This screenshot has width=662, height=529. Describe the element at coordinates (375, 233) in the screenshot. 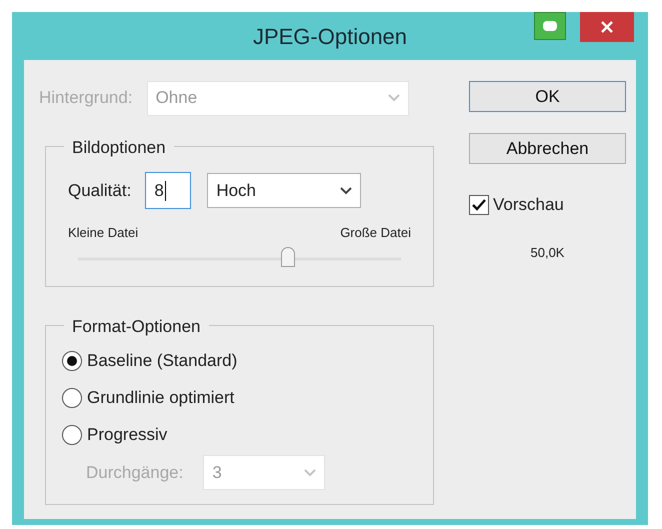

I see `max-label: Große Datei` at that location.